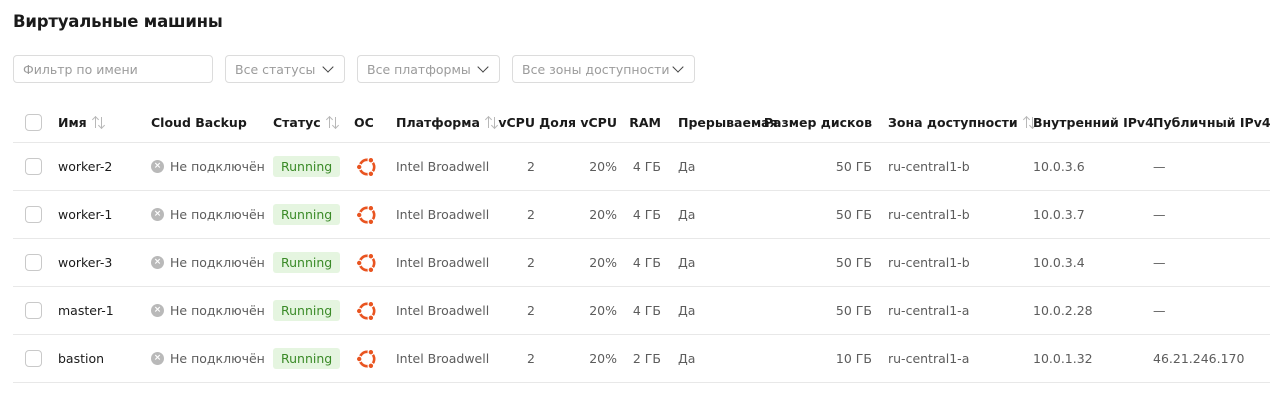 This screenshot has height=400, width=1270. I want to click on ipv4-internal-value: 10.0.3.6, so click(1059, 166).